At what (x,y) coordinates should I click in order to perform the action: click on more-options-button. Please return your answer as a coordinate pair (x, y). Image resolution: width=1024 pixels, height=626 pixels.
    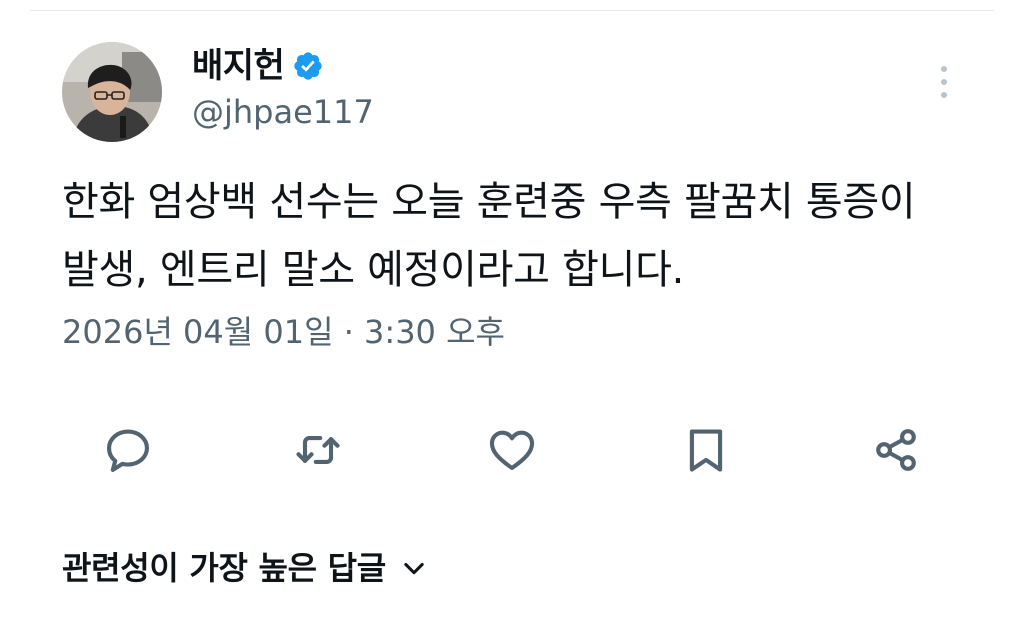
    Looking at the image, I should click on (944, 82).